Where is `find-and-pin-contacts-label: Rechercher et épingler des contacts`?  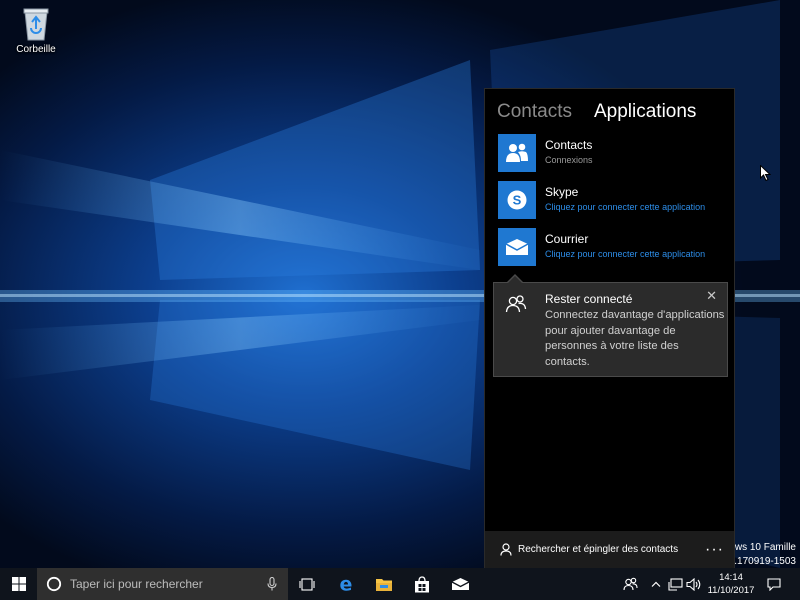
find-and-pin-contacts-label: Rechercher et épingler des contacts is located at coordinates (598, 549).